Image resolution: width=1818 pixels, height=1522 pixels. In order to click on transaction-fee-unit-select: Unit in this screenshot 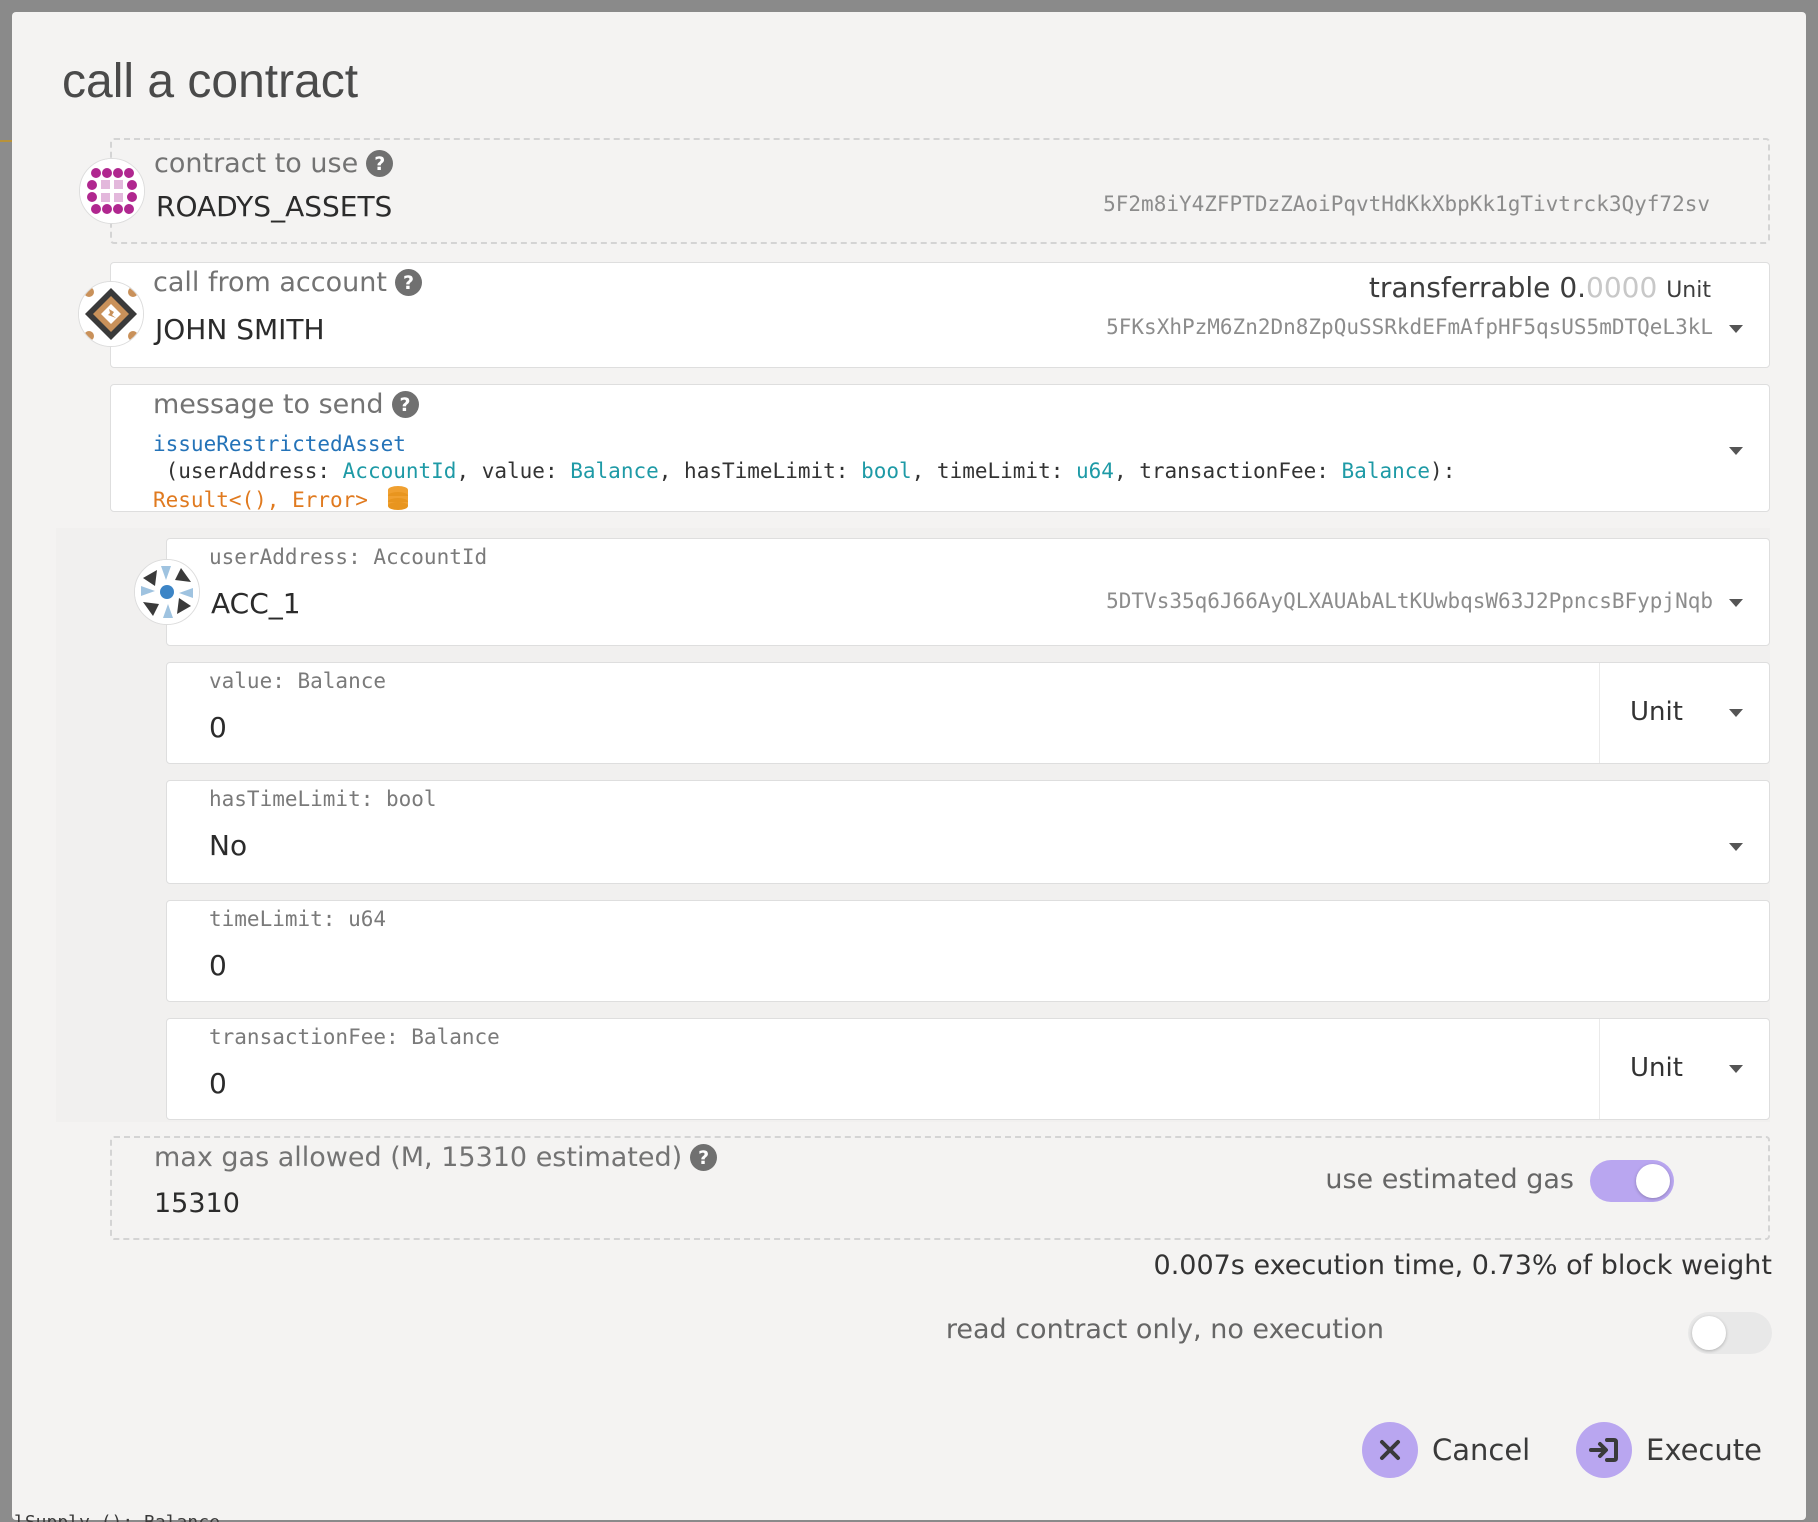, I will do `click(1684, 1069)`.